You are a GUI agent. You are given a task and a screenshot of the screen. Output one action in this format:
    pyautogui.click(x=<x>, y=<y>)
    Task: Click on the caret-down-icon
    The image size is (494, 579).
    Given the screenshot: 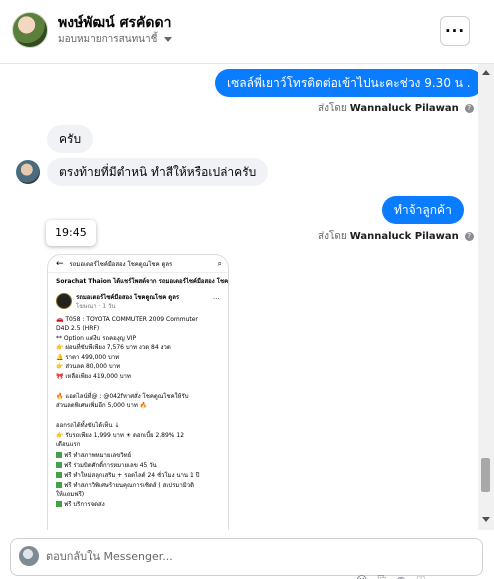 What is the action you would take?
    pyautogui.click(x=168, y=39)
    